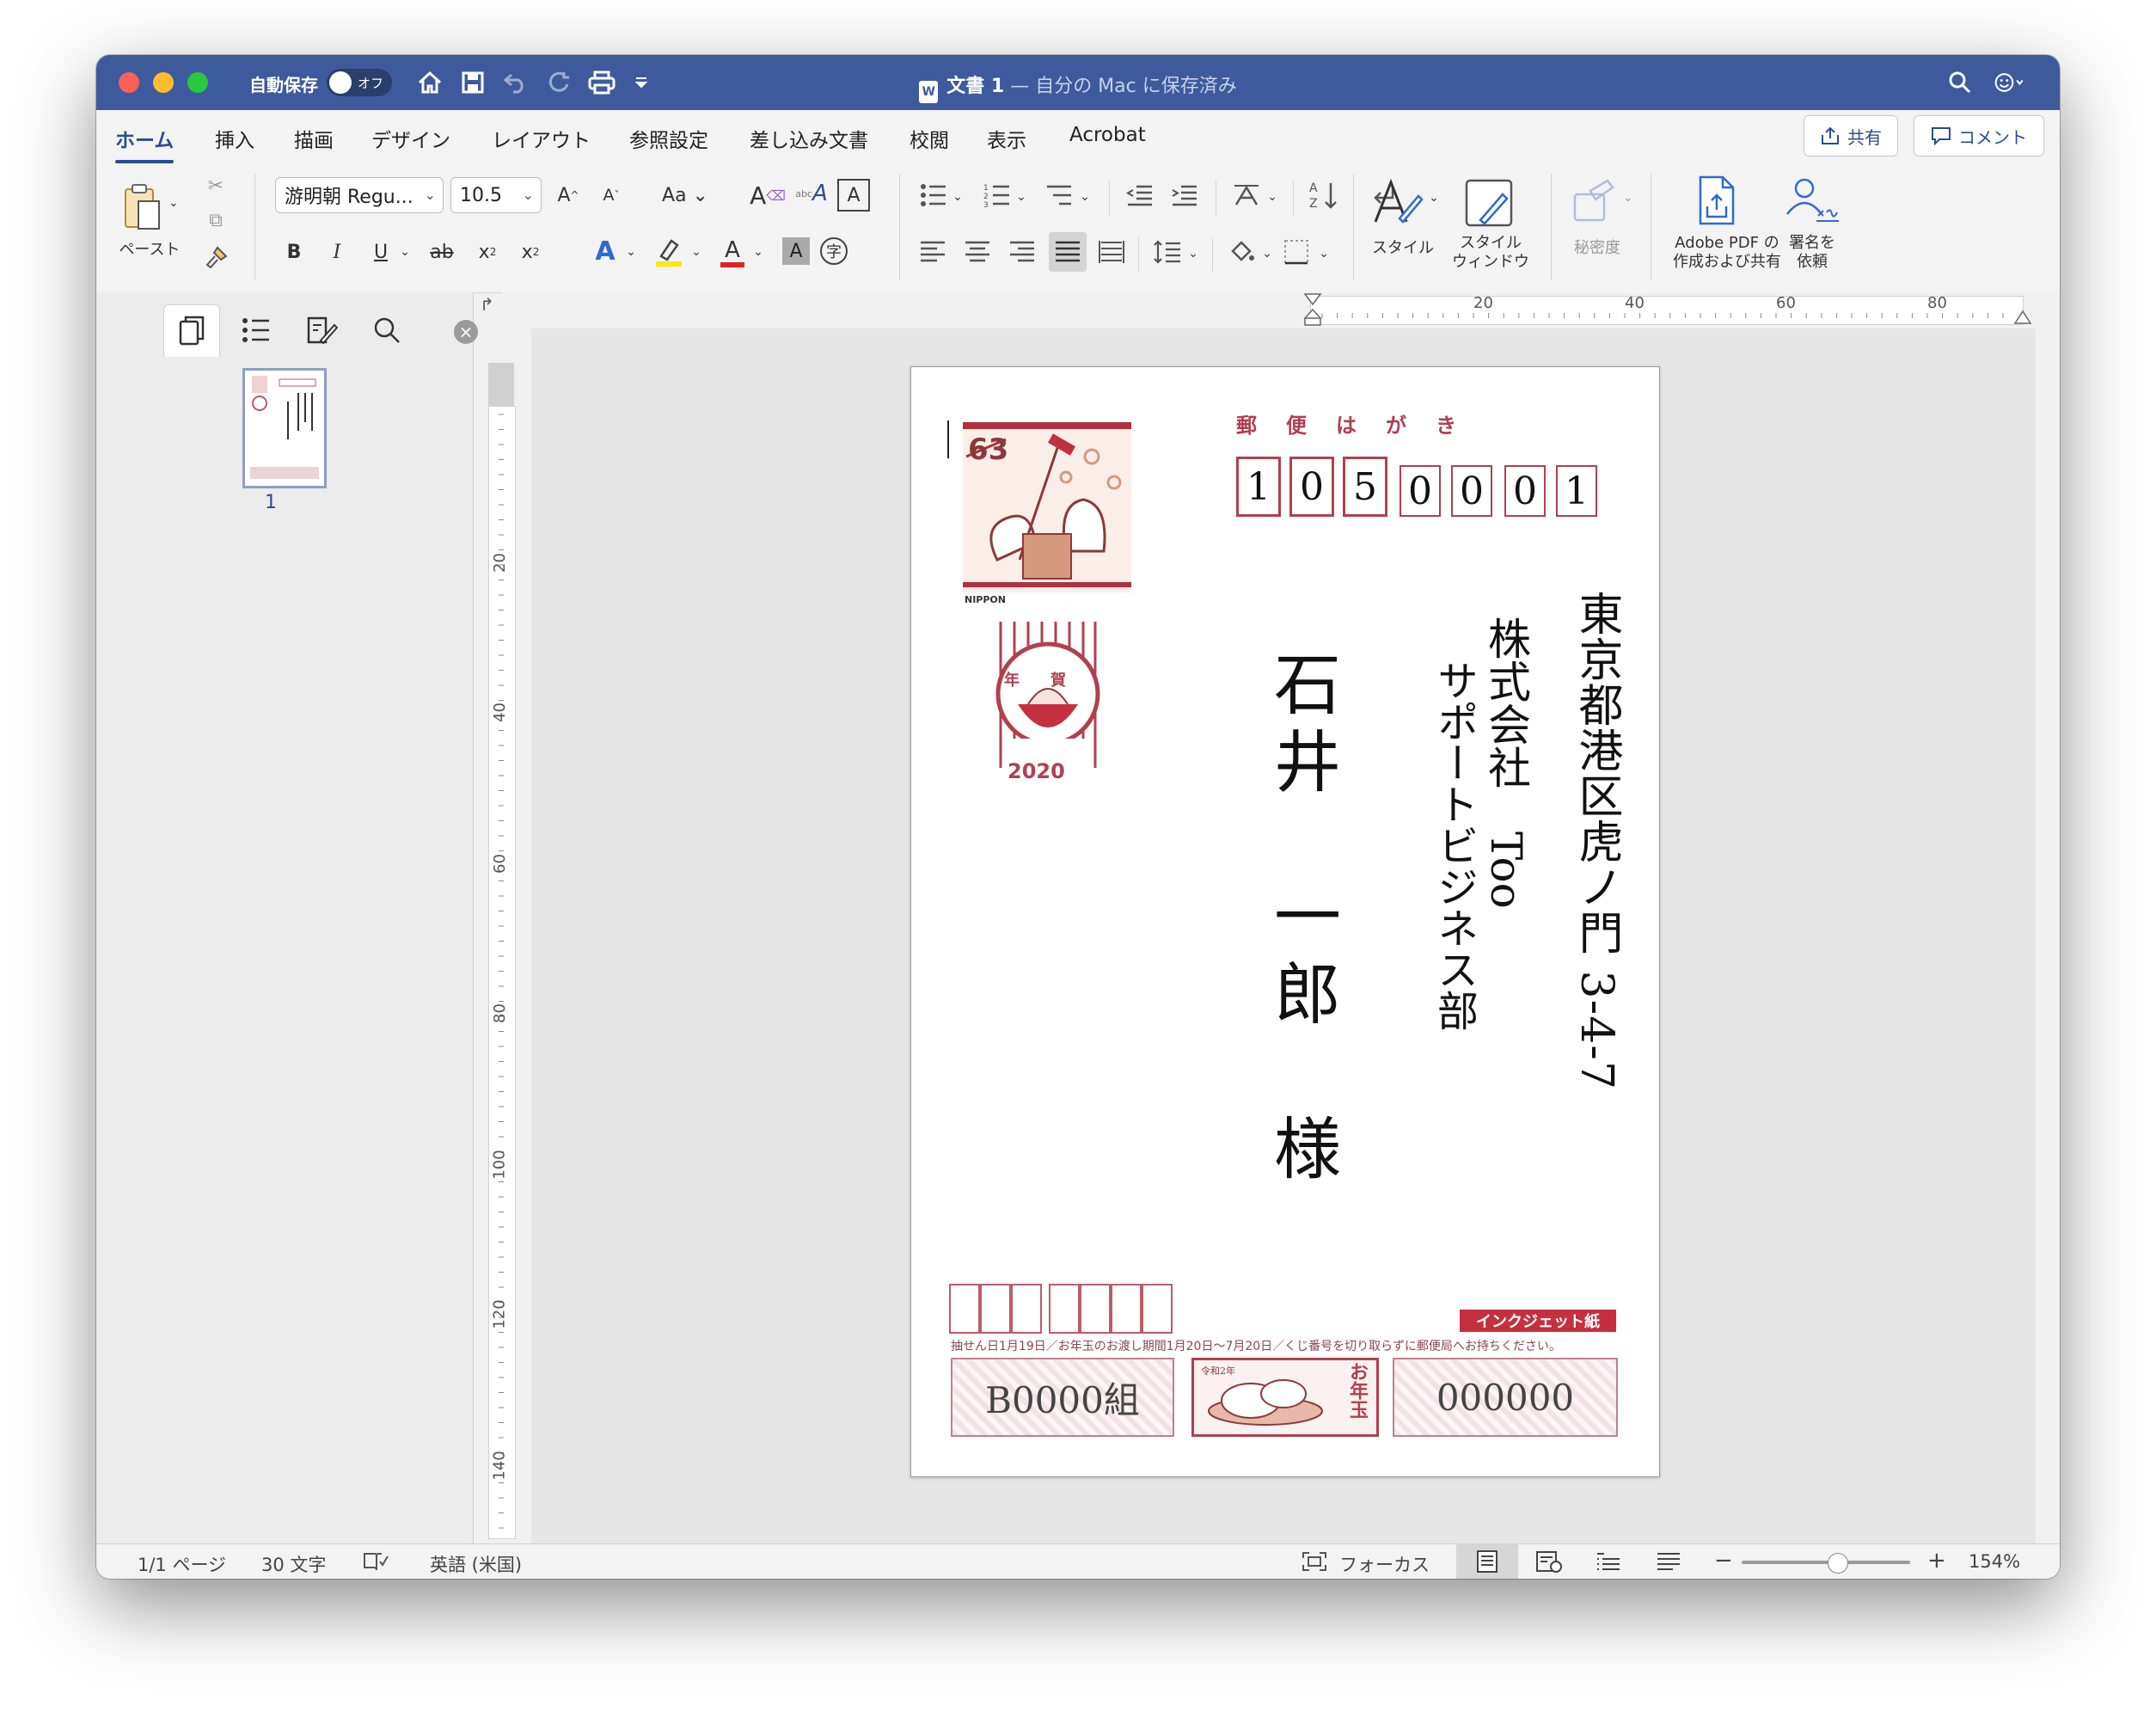 The width and height of the screenshot is (2156, 1718). What do you see at coordinates (933, 196) in the screenshot?
I see `bullets-icon` at bounding box center [933, 196].